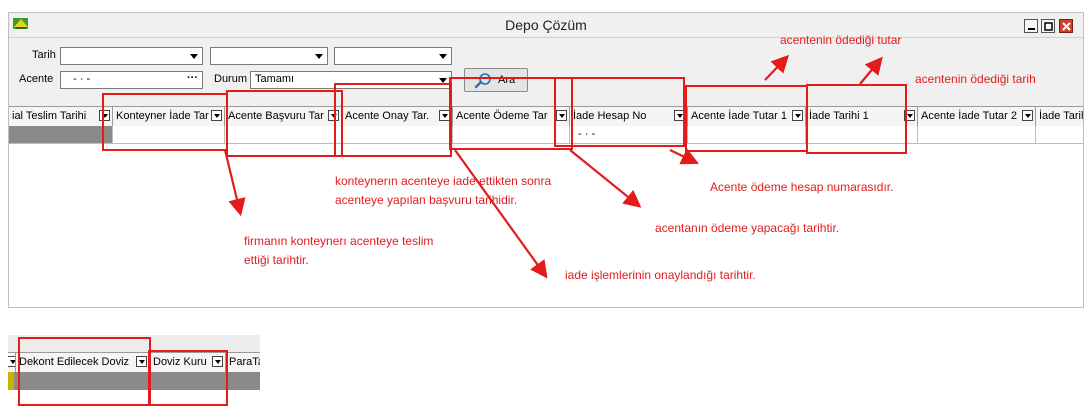 The image size is (1092, 406). Describe the element at coordinates (426, 200) in the screenshot. I see `annotation-application-line2: acenteye yapılan başvuru tarihidir.` at that location.